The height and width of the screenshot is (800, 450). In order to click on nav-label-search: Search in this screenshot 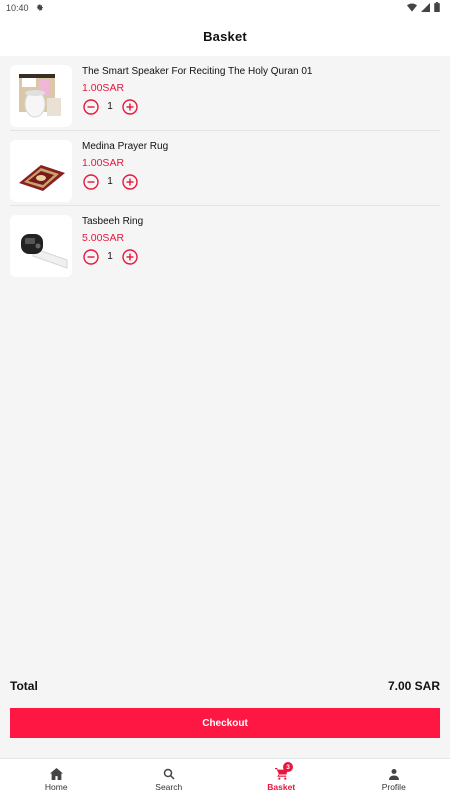, I will do `click(169, 786)`.